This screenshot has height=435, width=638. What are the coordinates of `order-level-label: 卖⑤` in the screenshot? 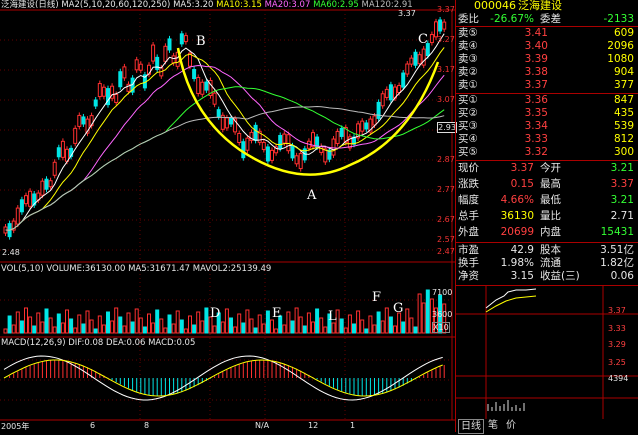 It's located at (468, 33).